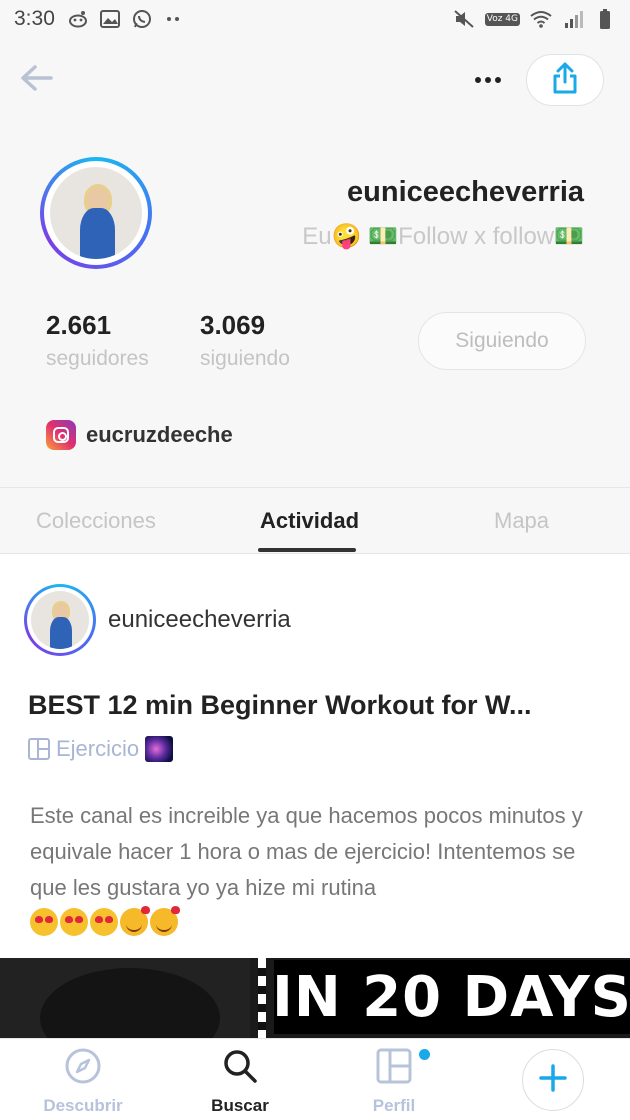 The image size is (630, 1120). What do you see at coordinates (159, 434) in the screenshot?
I see `instagram-handle: eucruzdeeche` at bounding box center [159, 434].